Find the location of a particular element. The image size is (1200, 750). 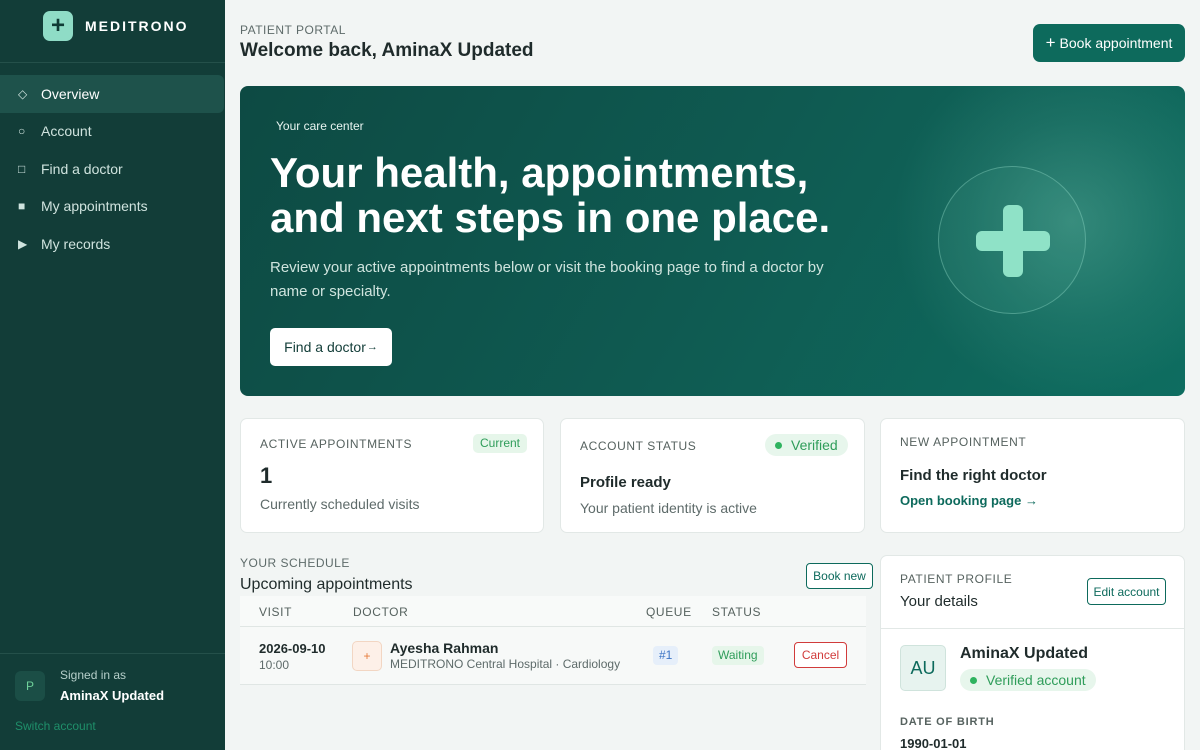

sidebar-item-label: Overview is located at coordinates (70, 93).